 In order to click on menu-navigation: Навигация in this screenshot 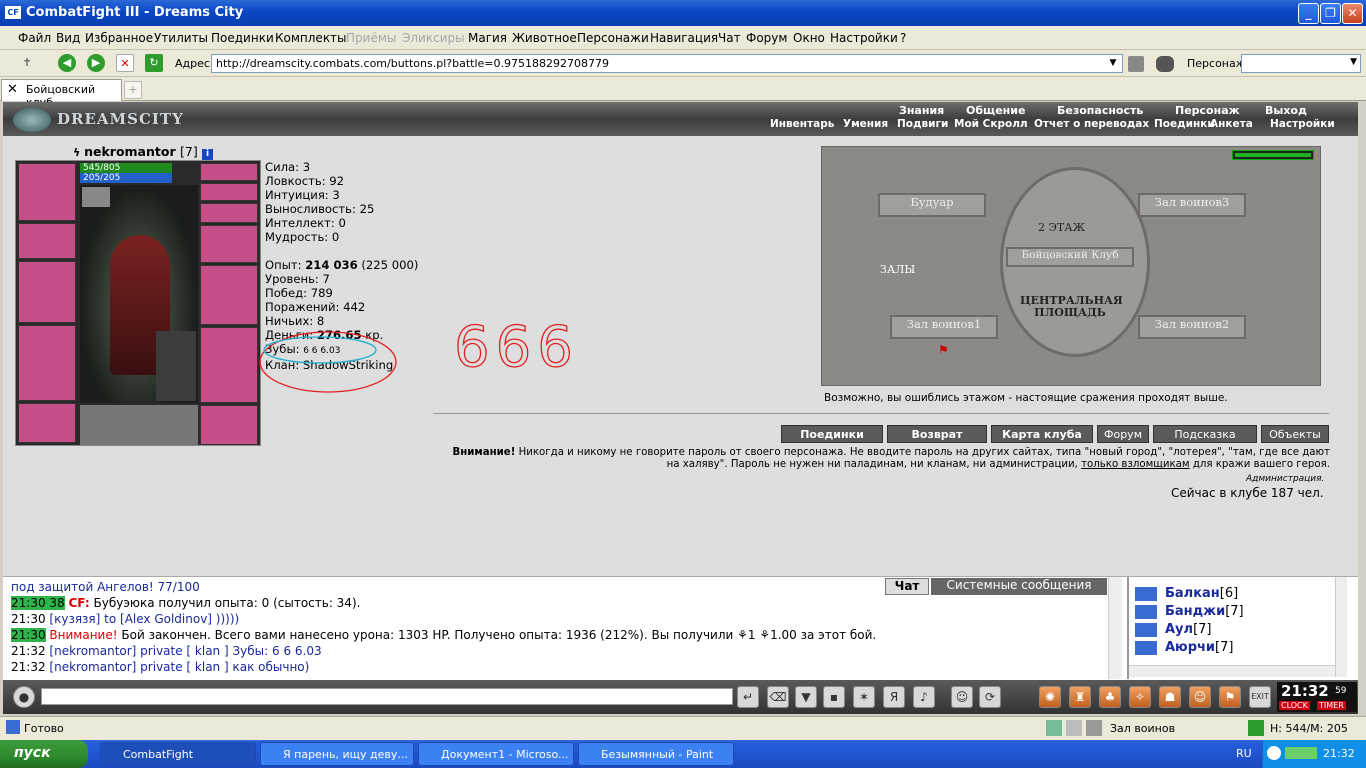, I will do `click(684, 38)`.